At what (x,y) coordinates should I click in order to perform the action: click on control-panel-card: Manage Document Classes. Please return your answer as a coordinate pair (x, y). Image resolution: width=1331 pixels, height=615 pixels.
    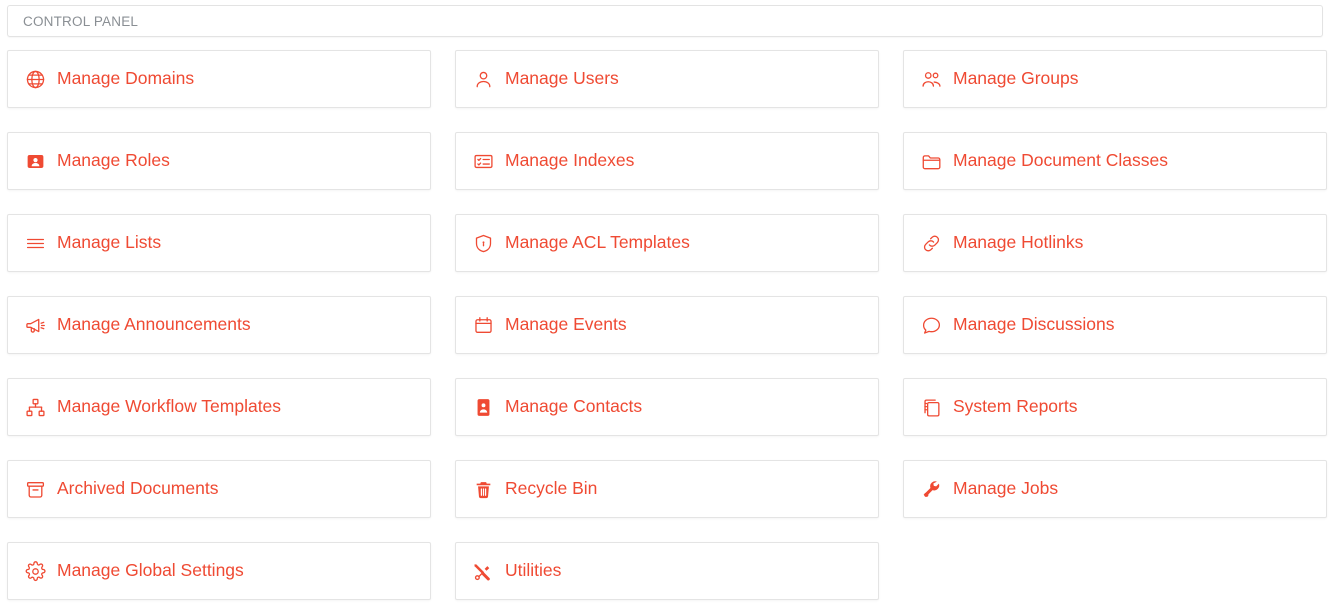
    Looking at the image, I should click on (1115, 161).